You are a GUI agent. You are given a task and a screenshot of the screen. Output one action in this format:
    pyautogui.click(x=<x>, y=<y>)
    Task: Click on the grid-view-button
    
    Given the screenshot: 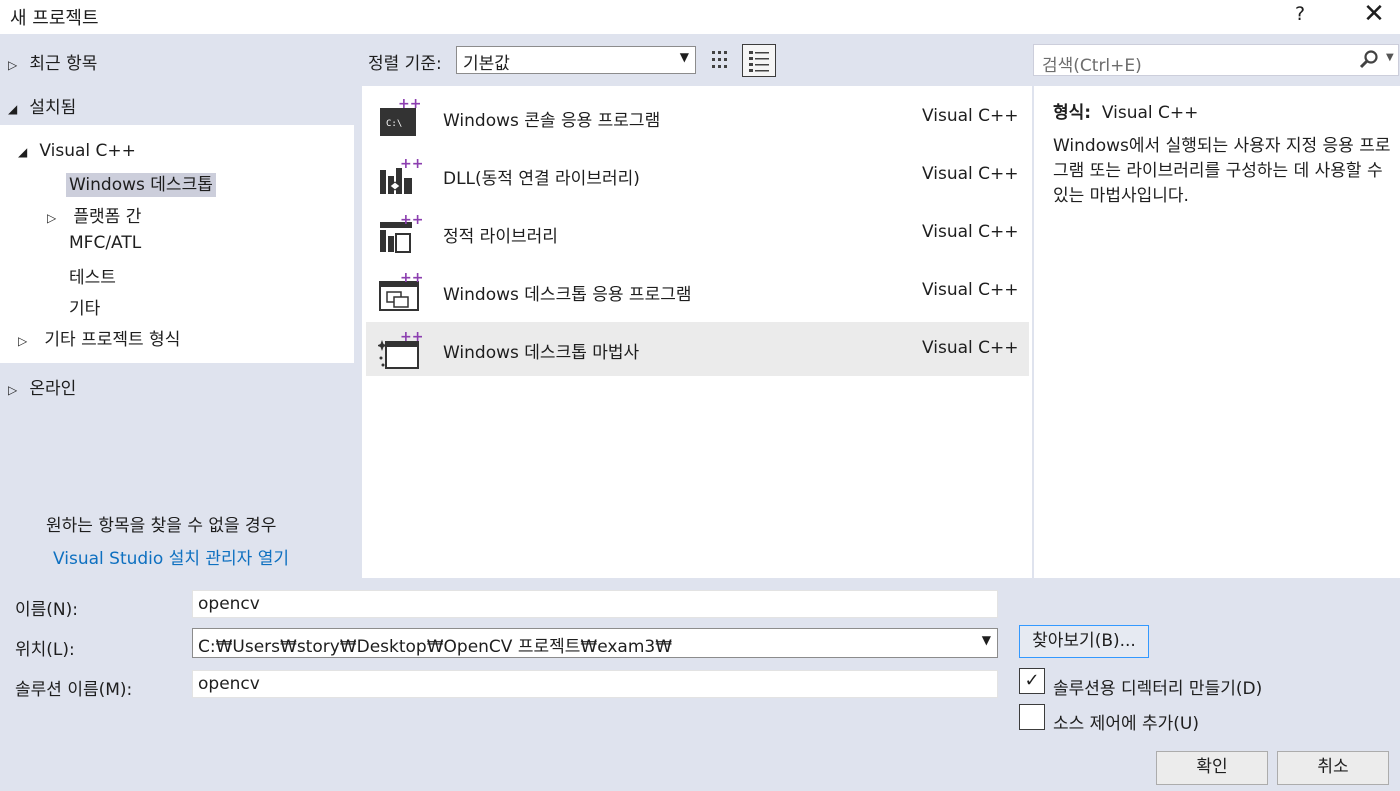 What is the action you would take?
    pyautogui.click(x=721, y=60)
    